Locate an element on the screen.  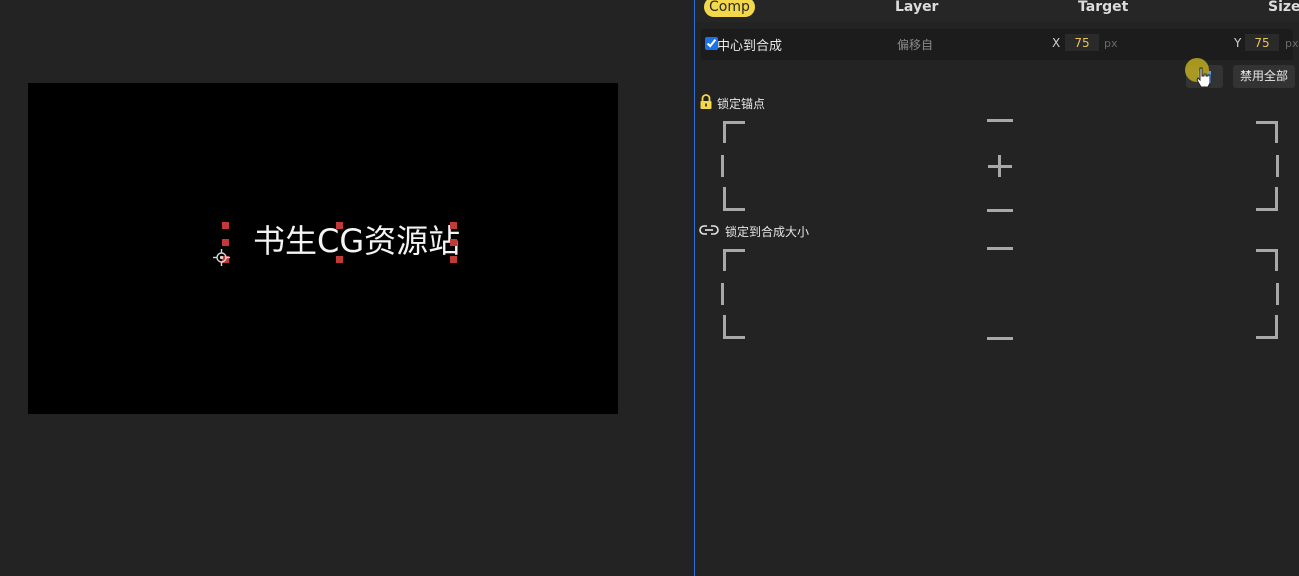
size-corner-bl-h is located at coordinates (734, 337).